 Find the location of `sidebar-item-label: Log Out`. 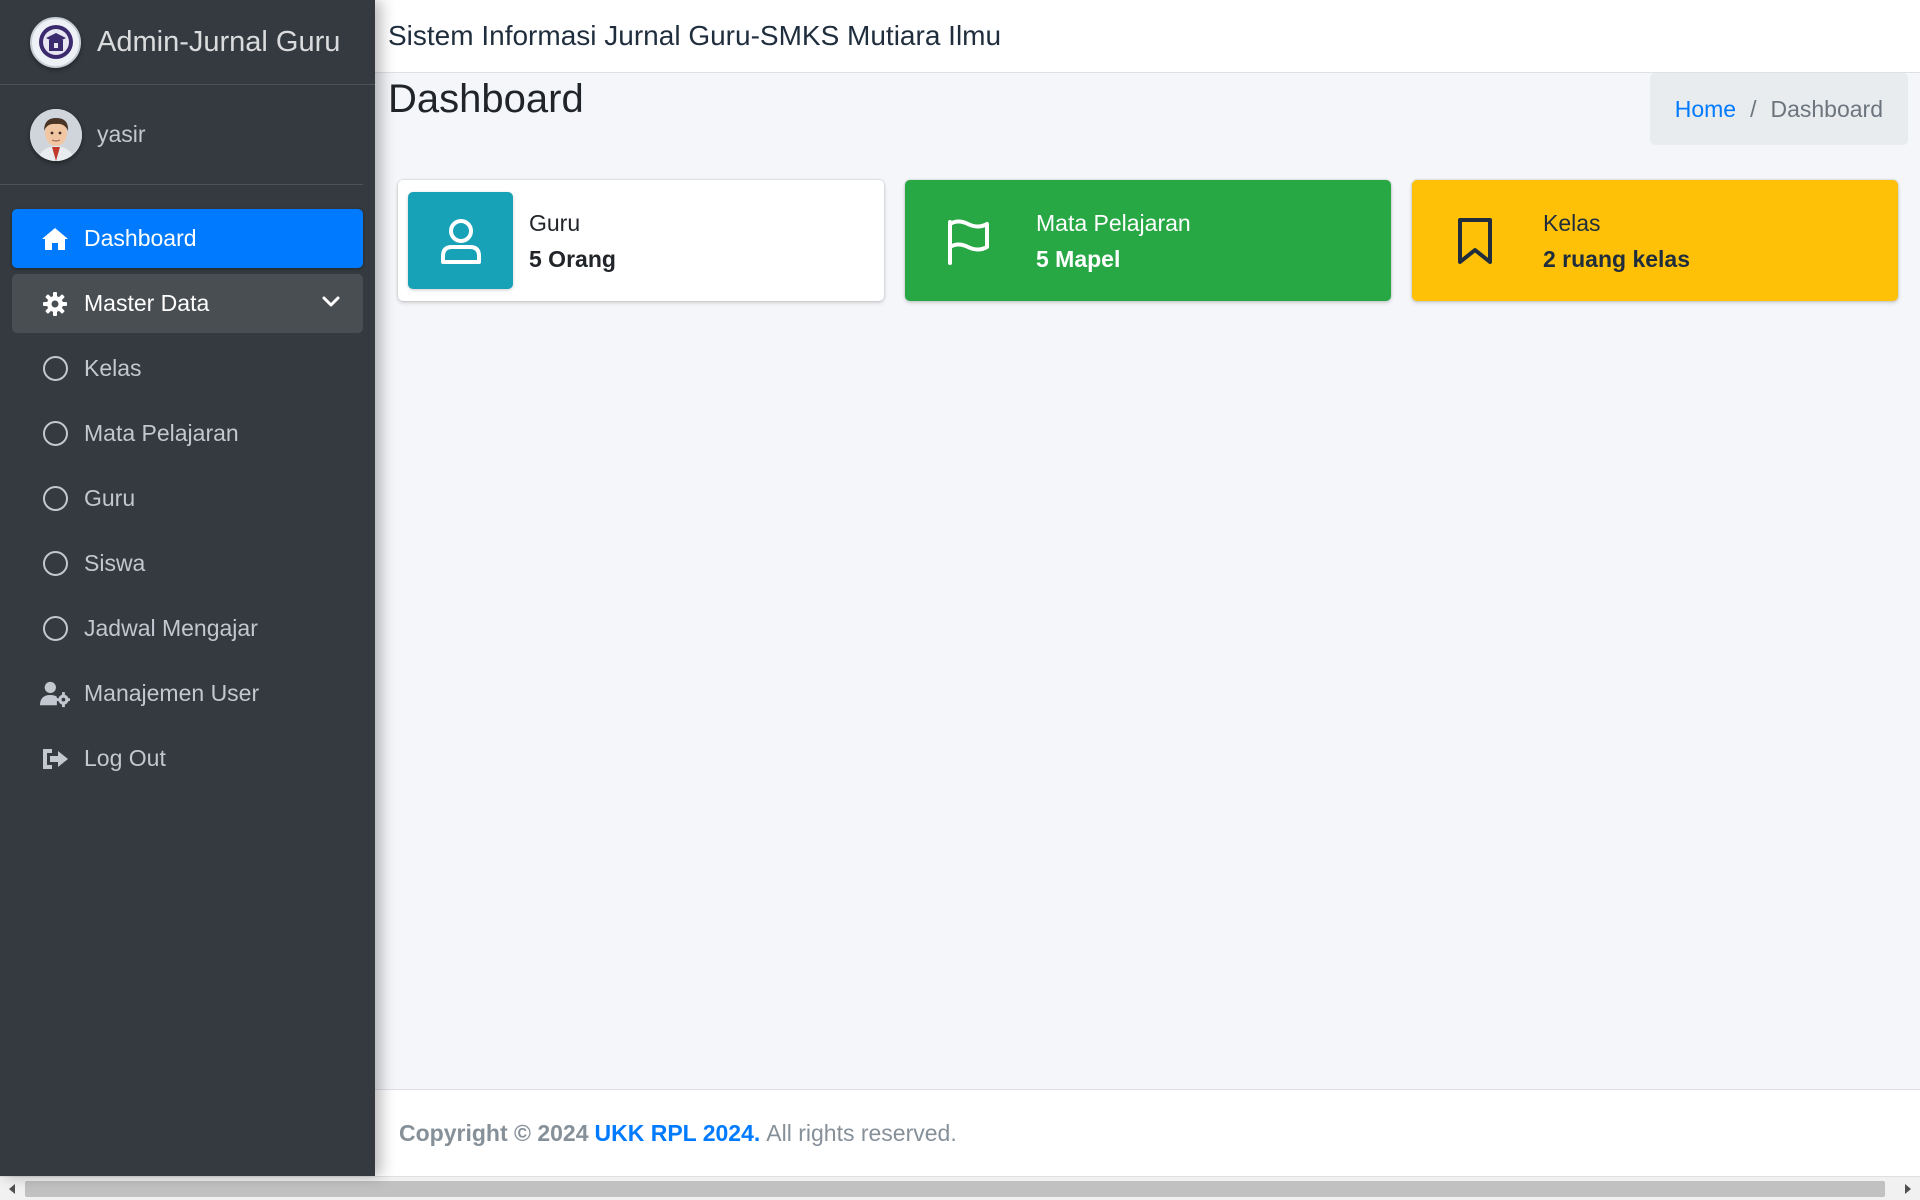

sidebar-item-label: Log Out is located at coordinates (125, 758).